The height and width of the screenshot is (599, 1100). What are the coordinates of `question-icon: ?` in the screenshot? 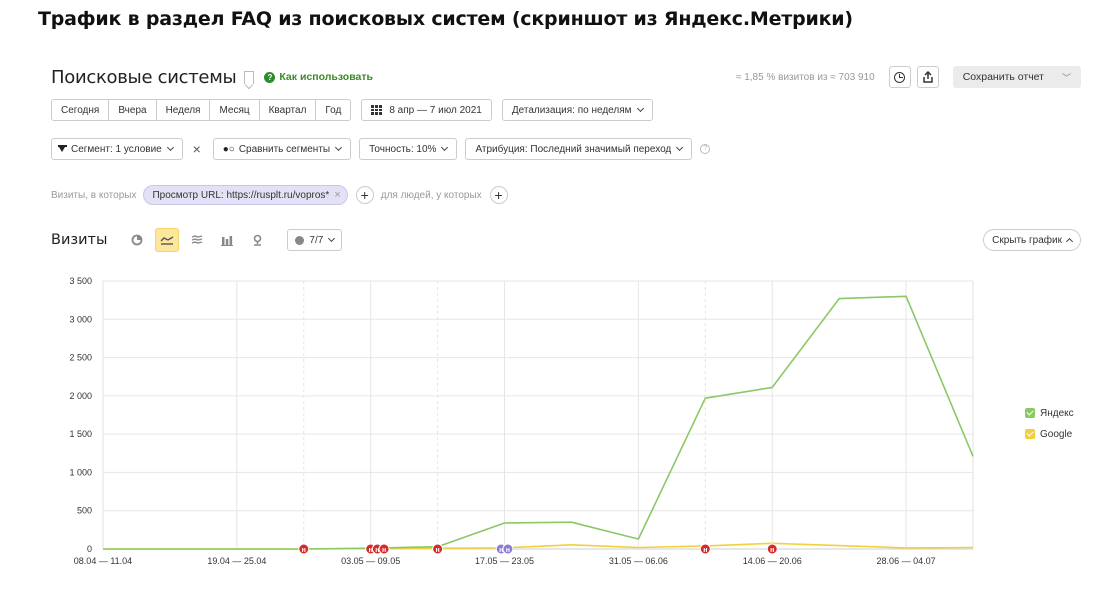 It's located at (270, 77).